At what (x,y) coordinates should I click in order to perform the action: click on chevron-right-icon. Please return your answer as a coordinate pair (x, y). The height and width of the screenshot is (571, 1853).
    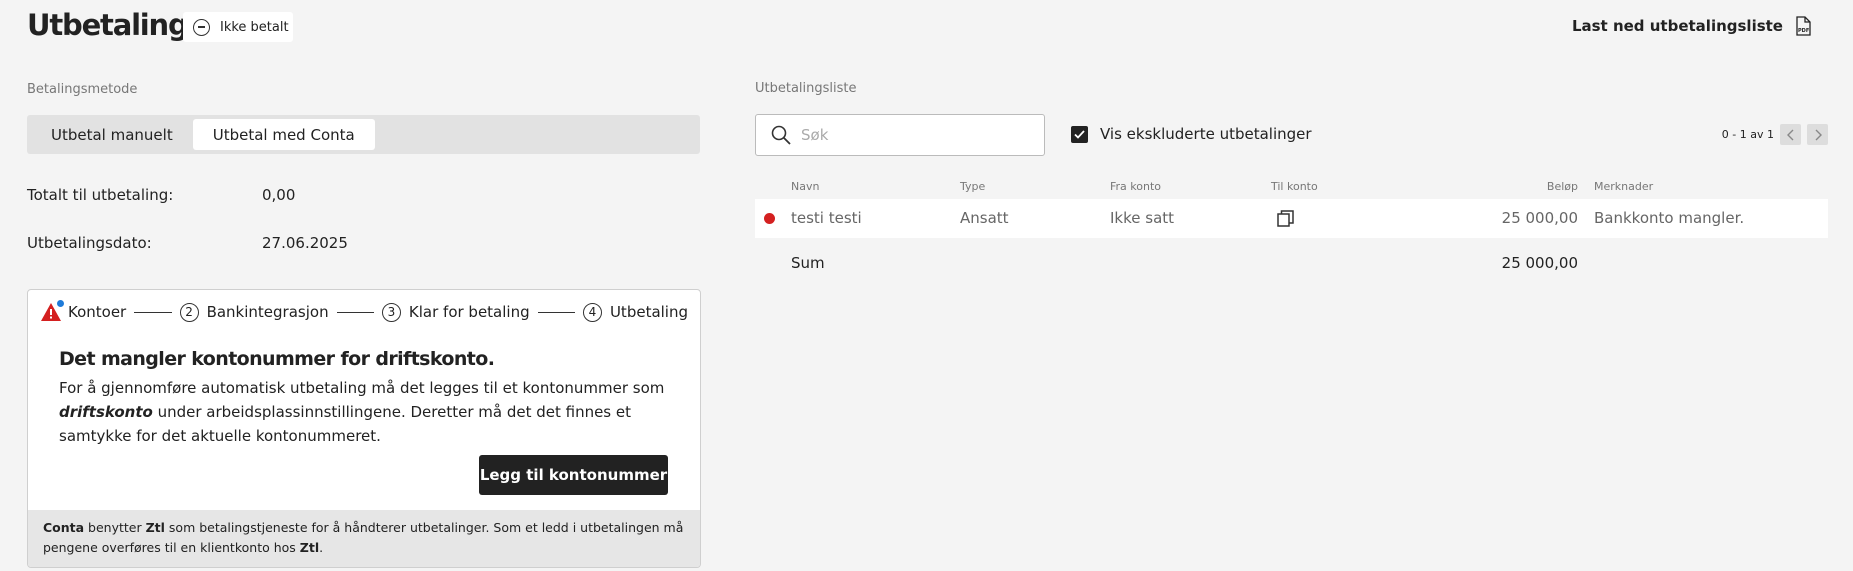
    Looking at the image, I should click on (1818, 134).